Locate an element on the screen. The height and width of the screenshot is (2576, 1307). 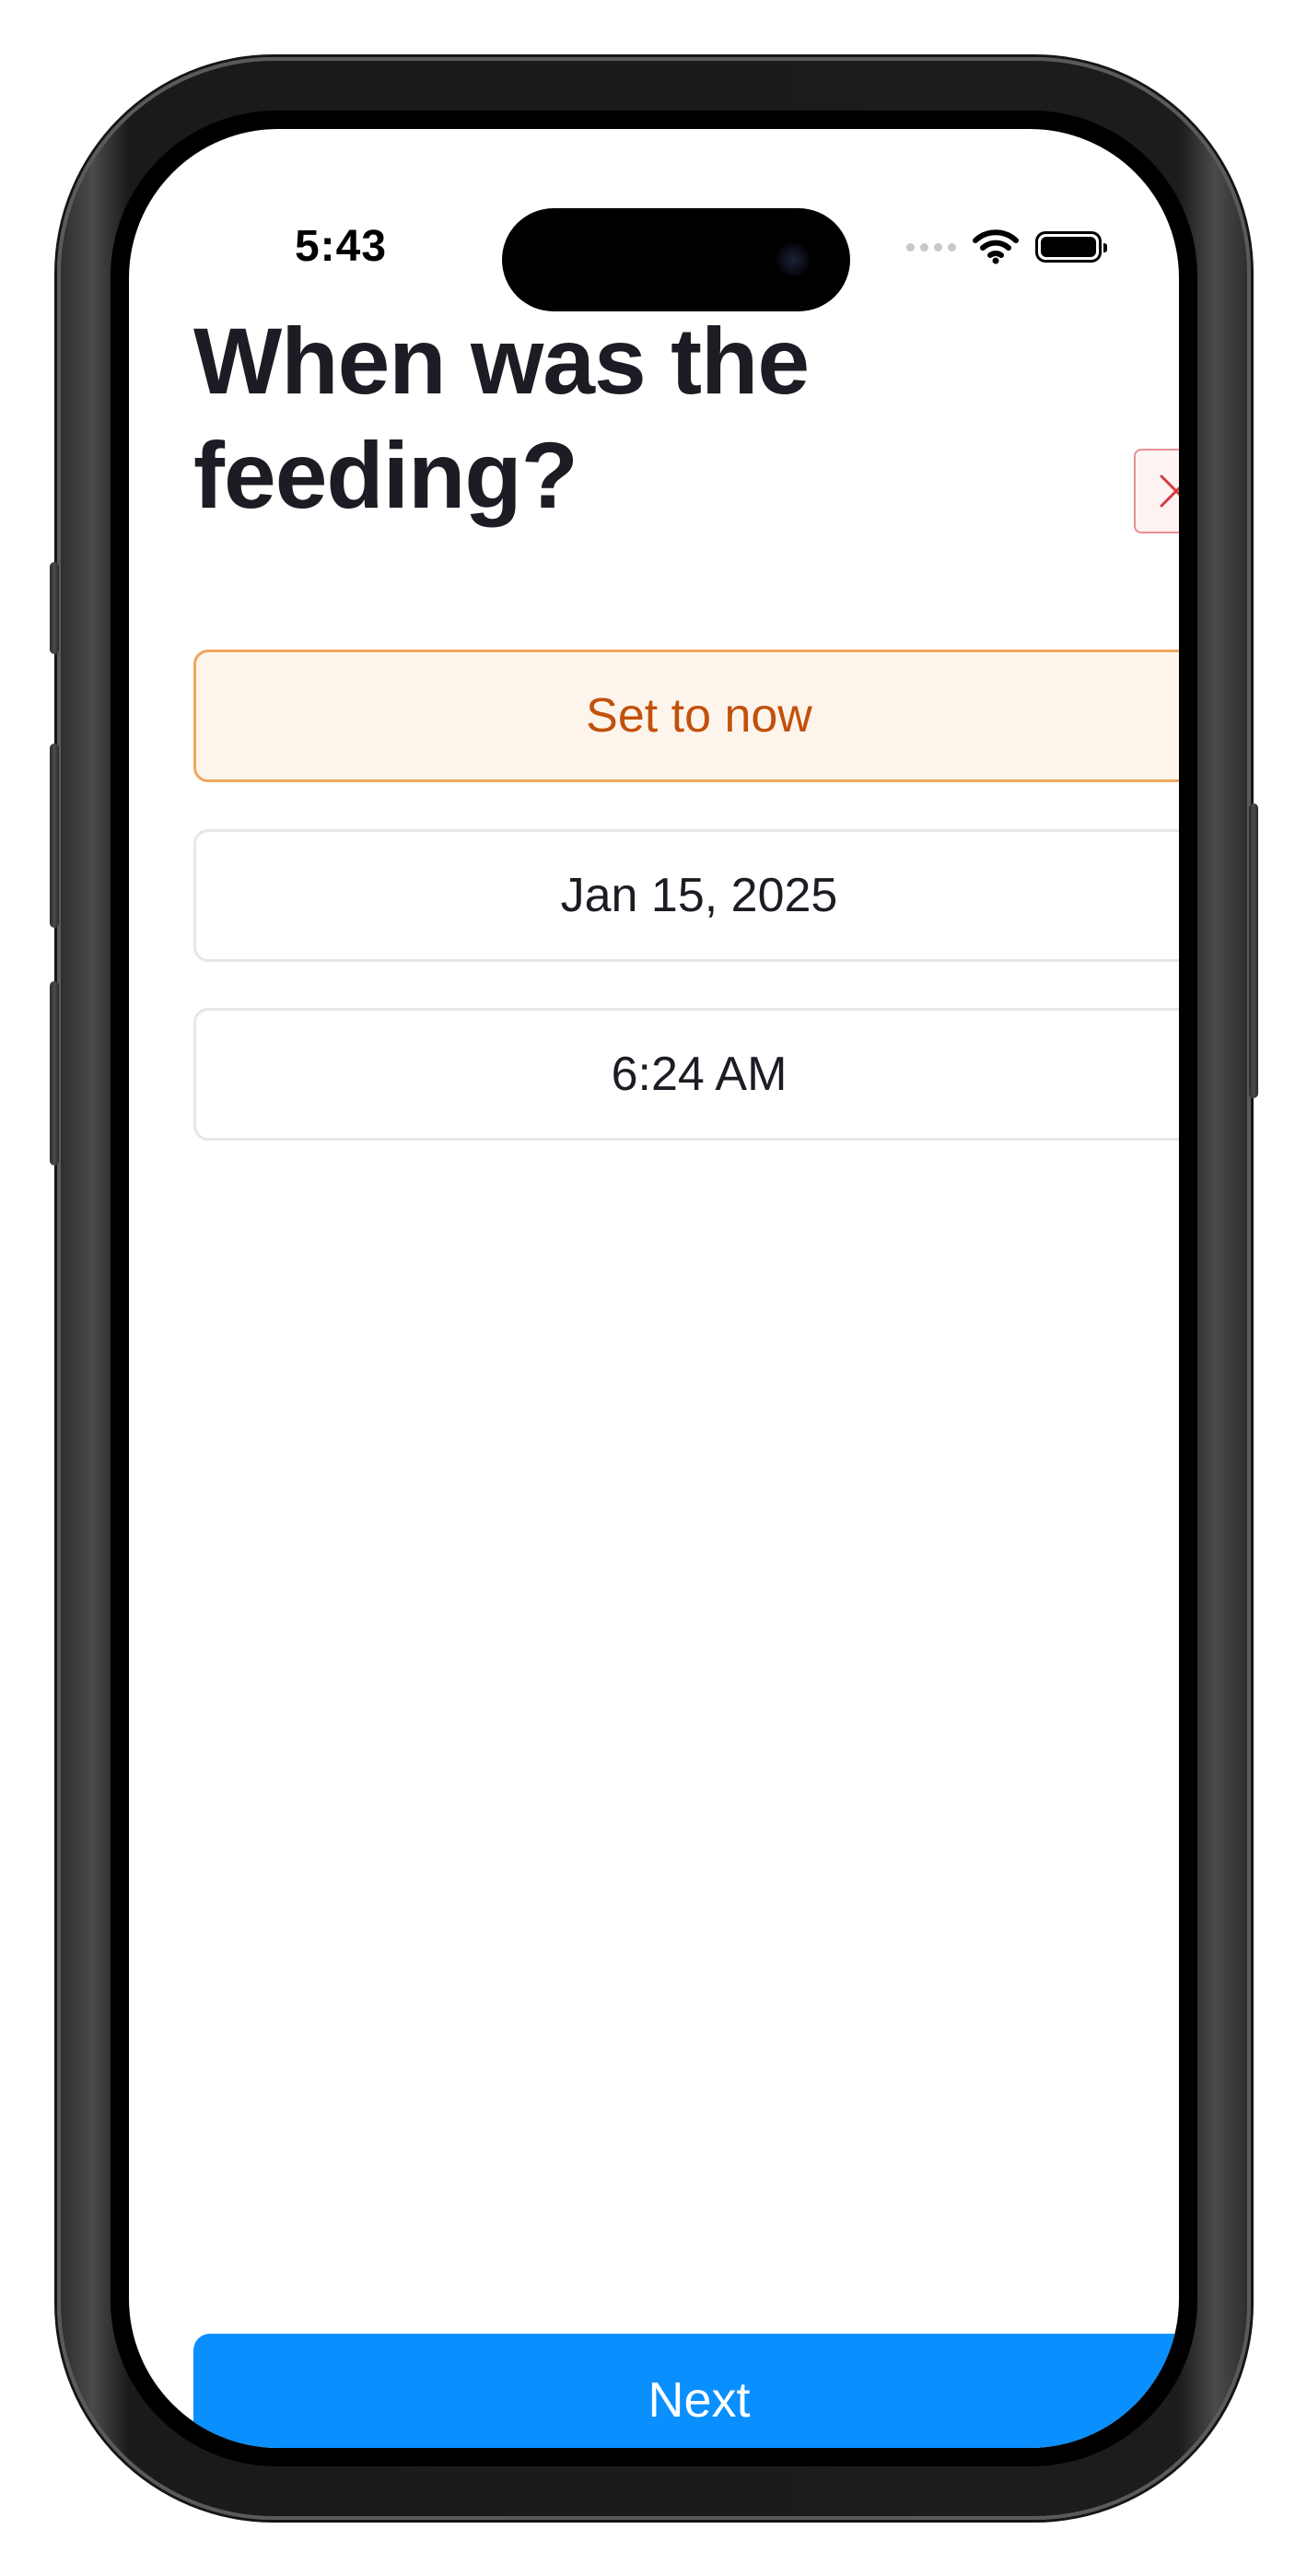
battery-icon is located at coordinates (1071, 247).